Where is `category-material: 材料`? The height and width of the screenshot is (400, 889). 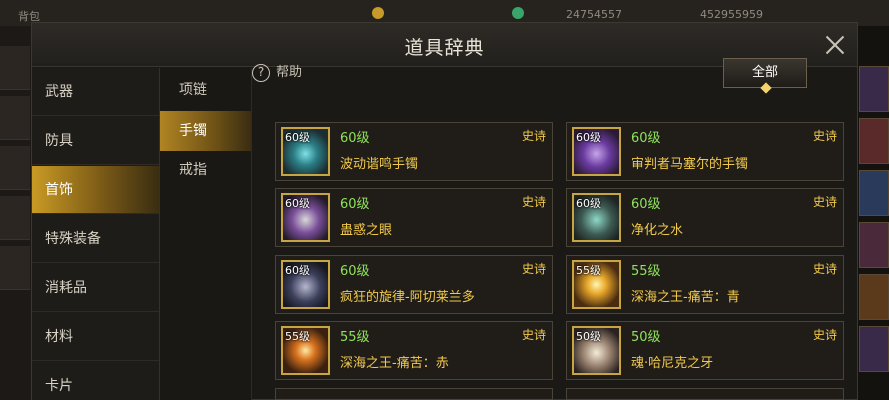
category-material: 材料 is located at coordinates (95, 337).